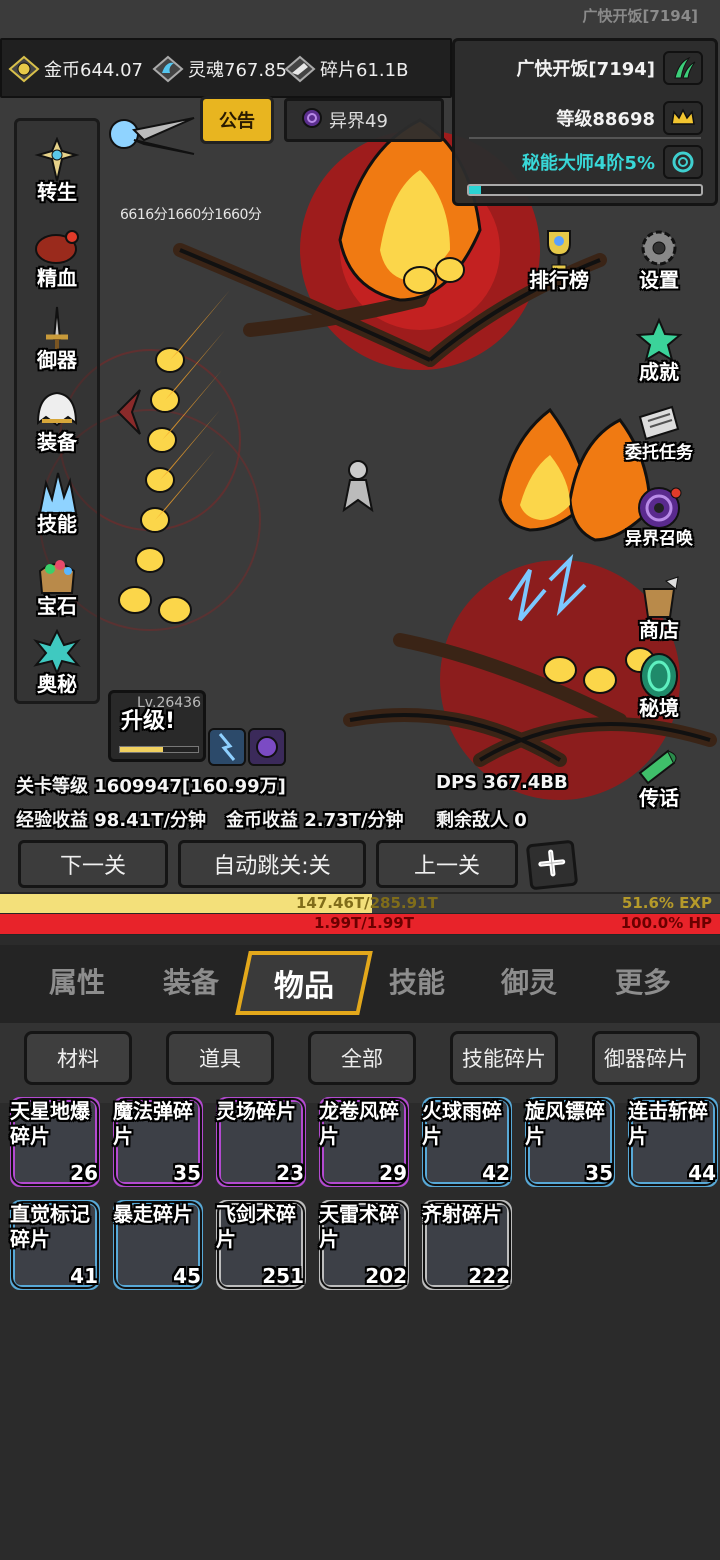 This screenshot has width=720, height=1560. Describe the element at coordinates (259, 1144) in the screenshot. I see `item-slot: 灵场碎片 23` at that location.